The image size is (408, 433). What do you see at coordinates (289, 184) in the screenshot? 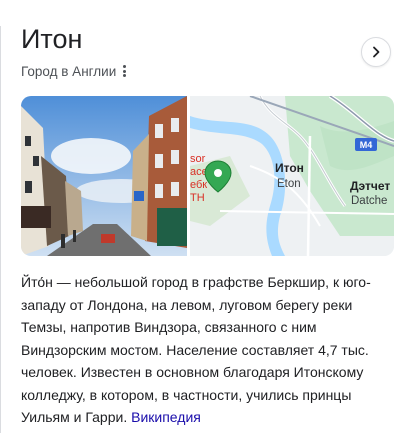
I see `map-place-en: Eton` at bounding box center [289, 184].